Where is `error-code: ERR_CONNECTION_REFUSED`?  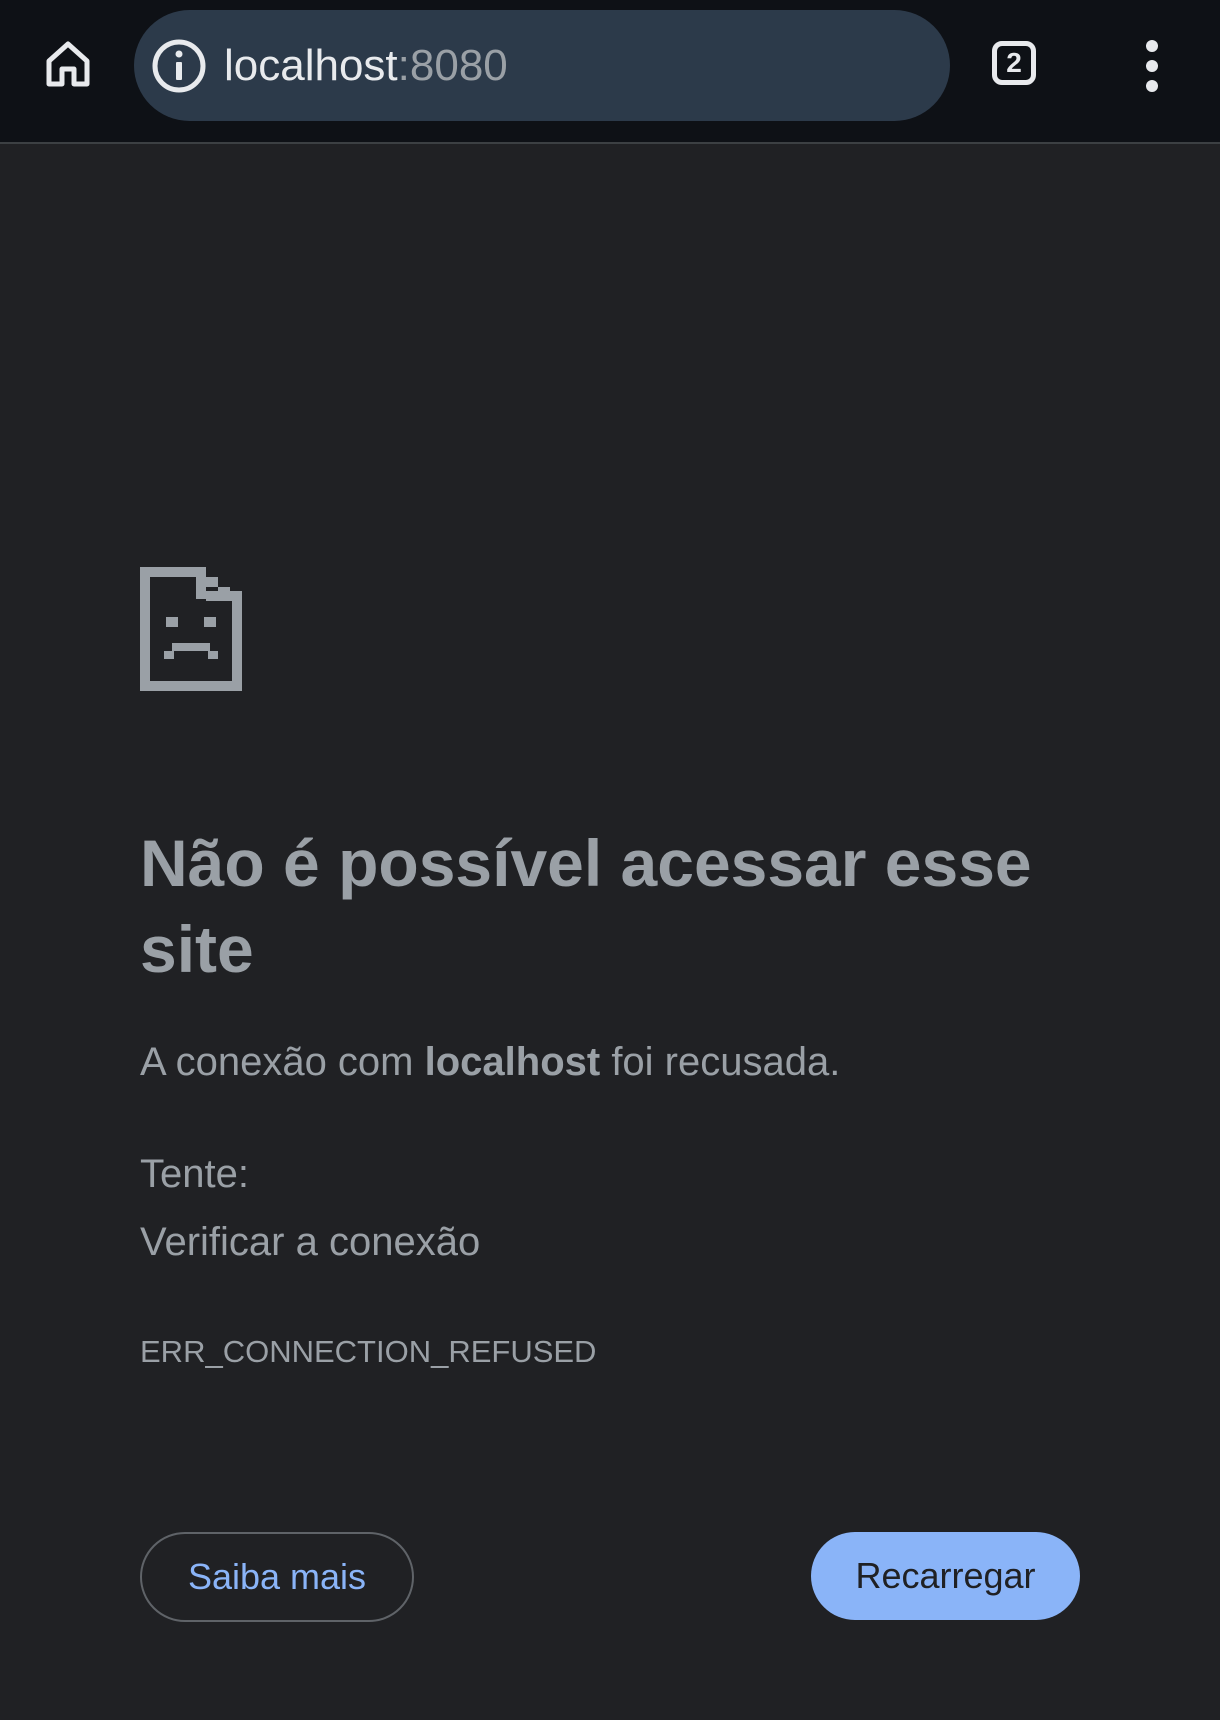 error-code: ERR_CONNECTION_REFUSED is located at coordinates (368, 1351).